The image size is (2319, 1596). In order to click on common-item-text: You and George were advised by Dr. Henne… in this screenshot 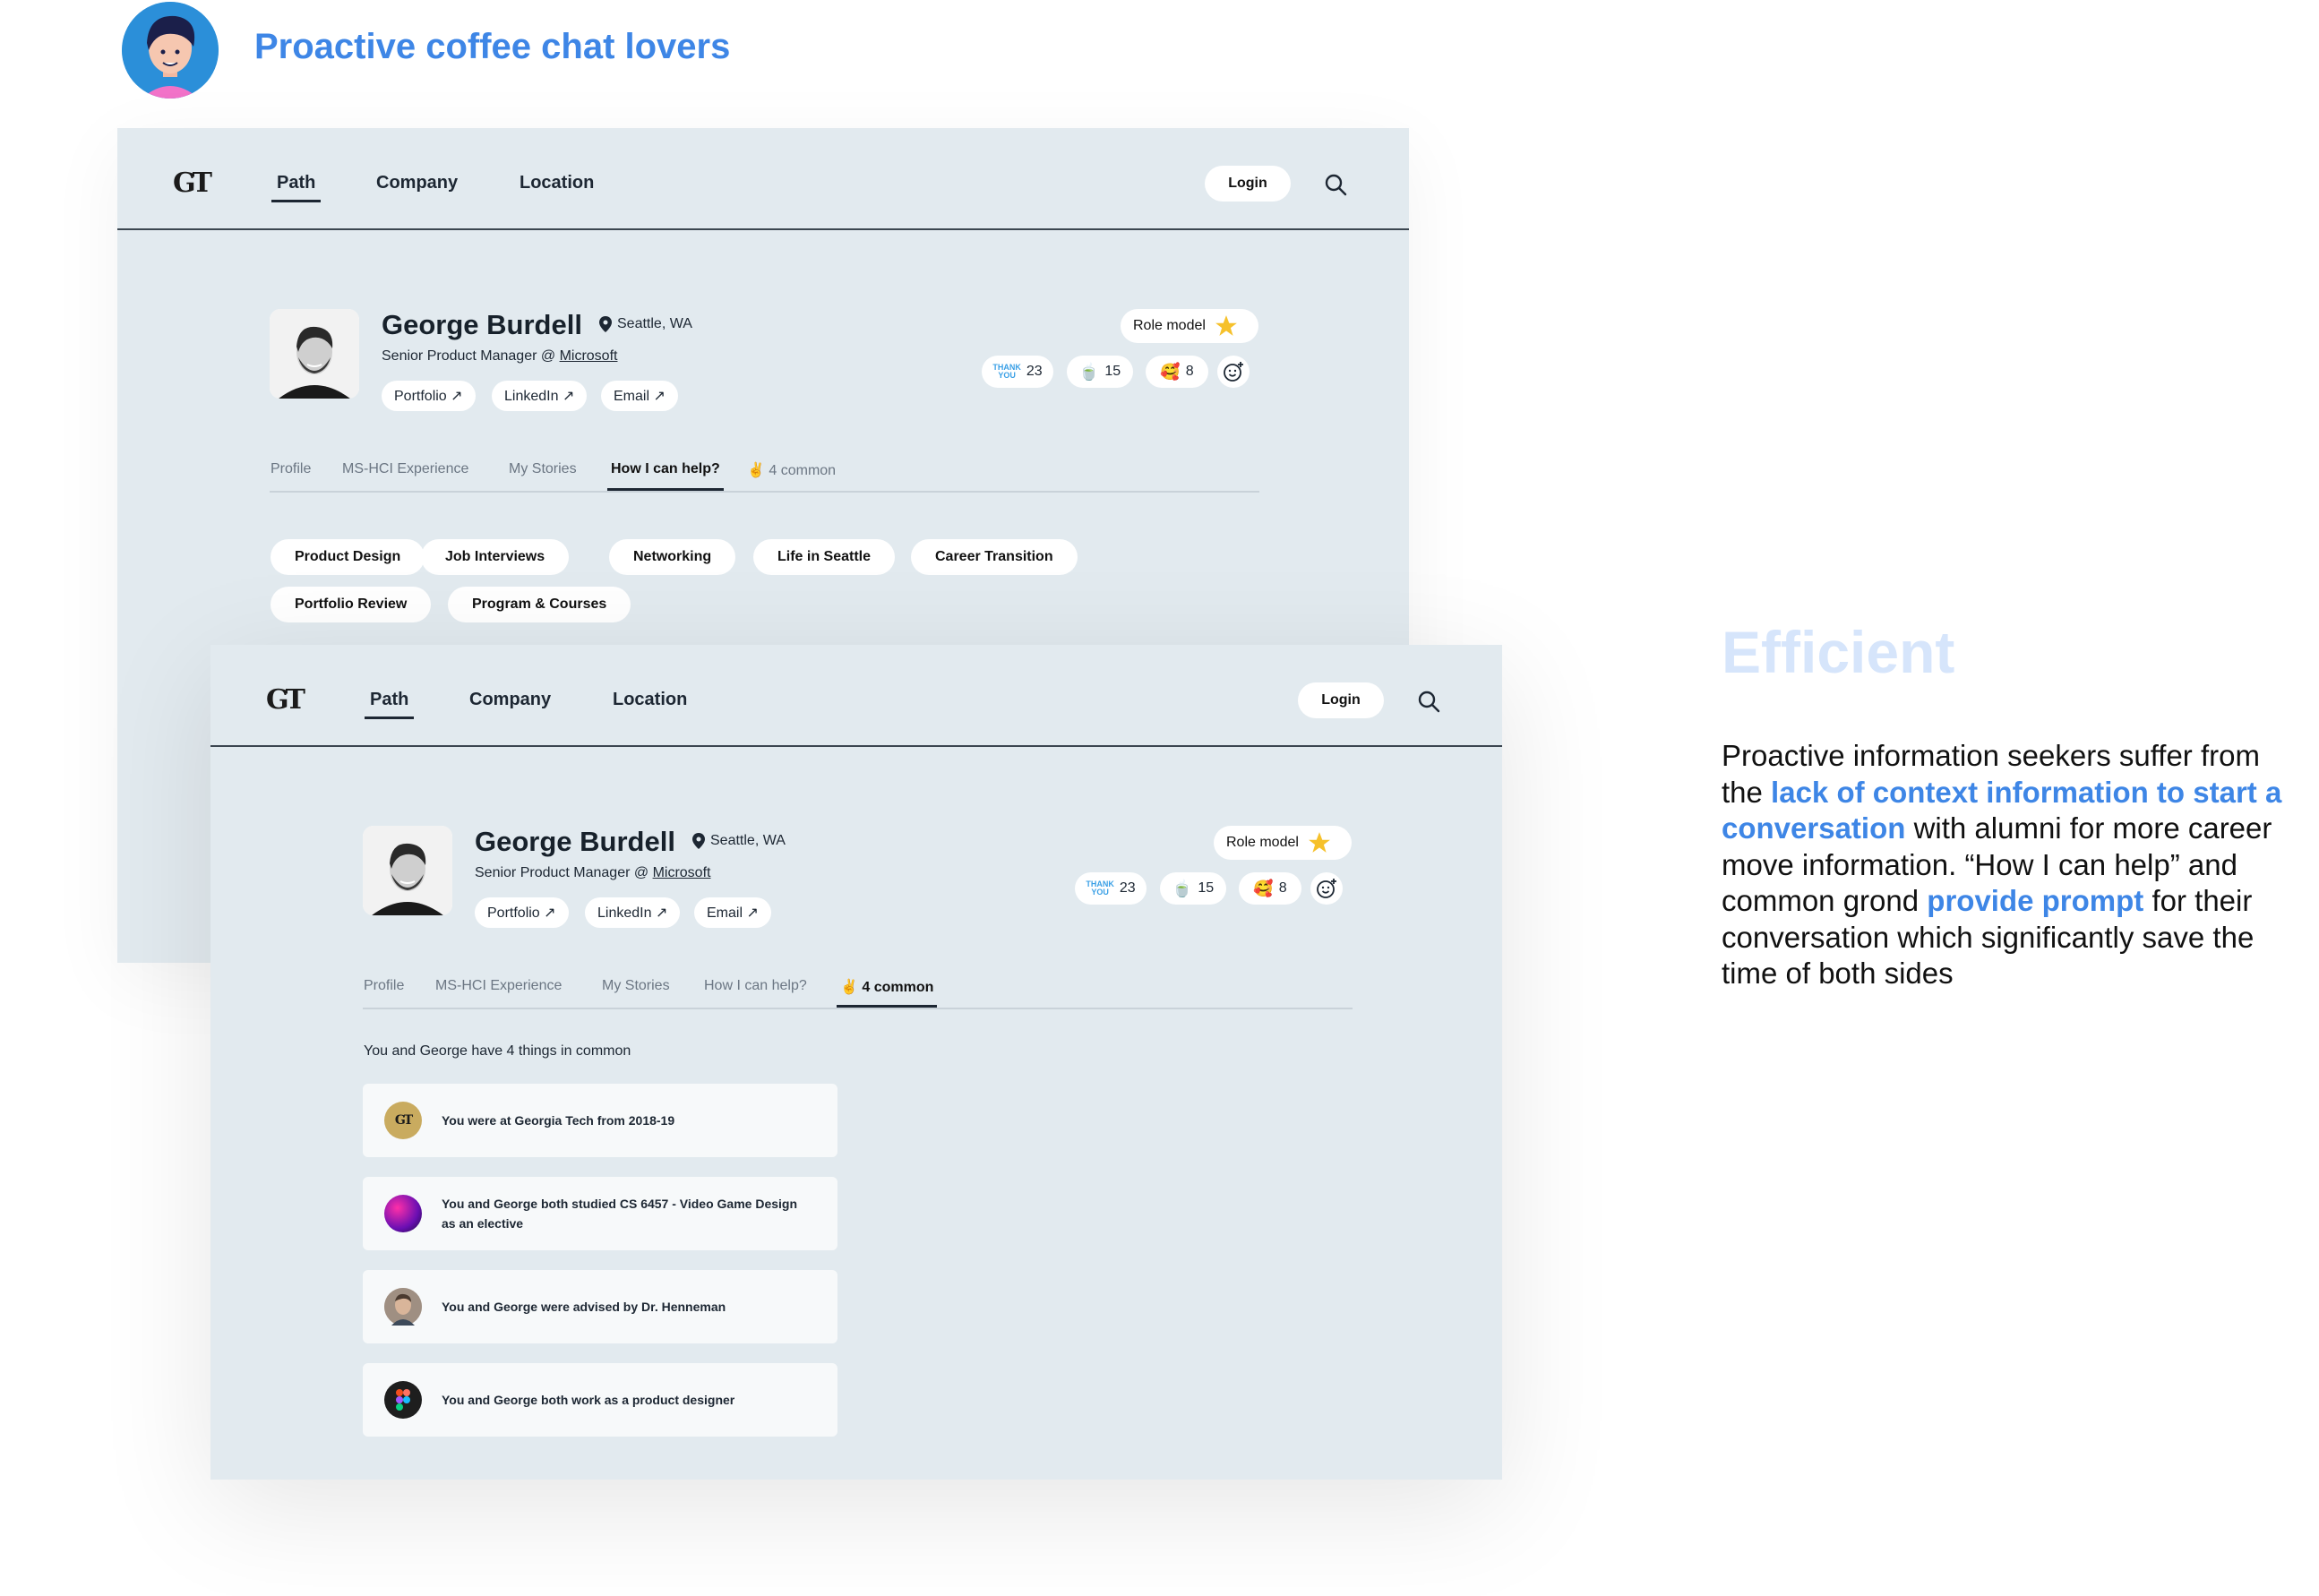, I will do `click(584, 1307)`.